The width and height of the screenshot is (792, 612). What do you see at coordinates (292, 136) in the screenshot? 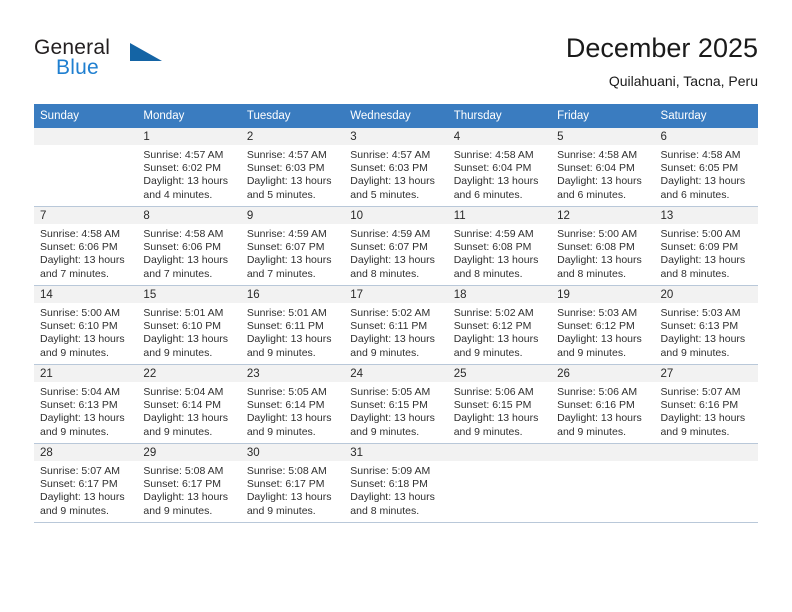
I see `day-number: 2` at bounding box center [292, 136].